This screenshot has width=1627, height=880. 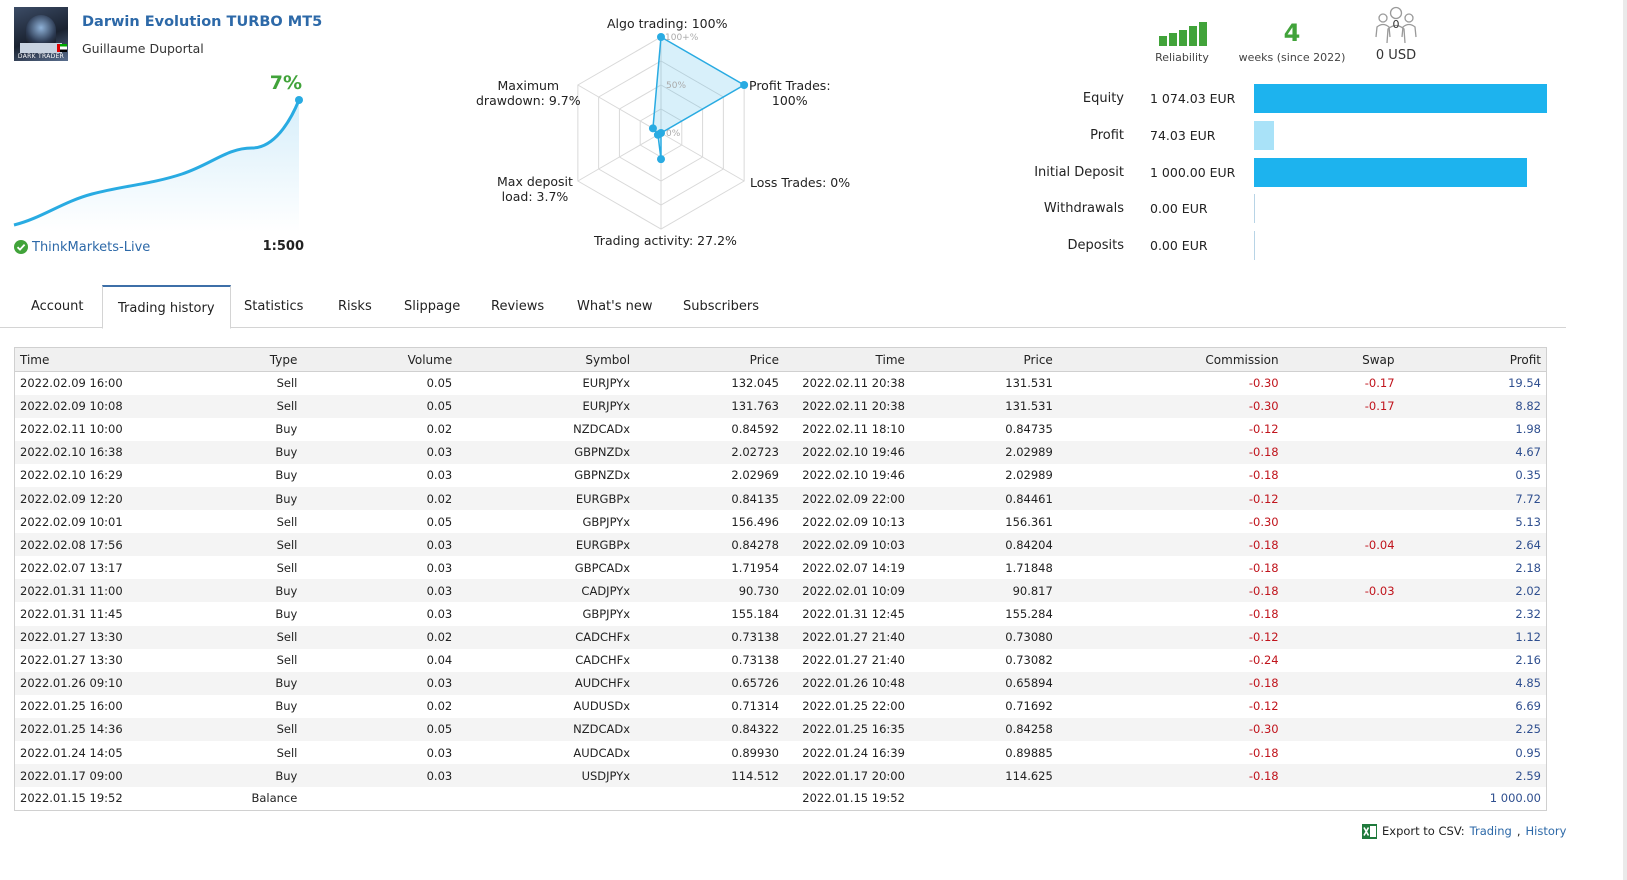 What do you see at coordinates (1473, 498) in the screenshot?
I see `cell-profit: 7.72` at bounding box center [1473, 498].